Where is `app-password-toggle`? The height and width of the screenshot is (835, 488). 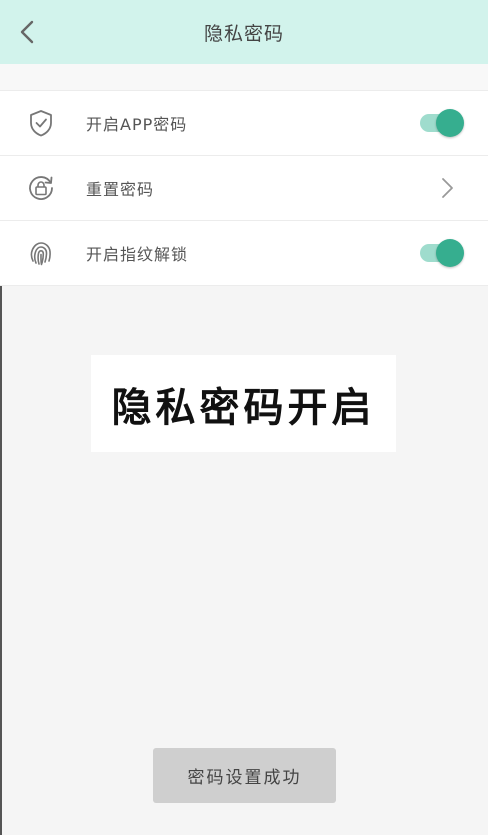
app-password-toggle is located at coordinates (442, 123).